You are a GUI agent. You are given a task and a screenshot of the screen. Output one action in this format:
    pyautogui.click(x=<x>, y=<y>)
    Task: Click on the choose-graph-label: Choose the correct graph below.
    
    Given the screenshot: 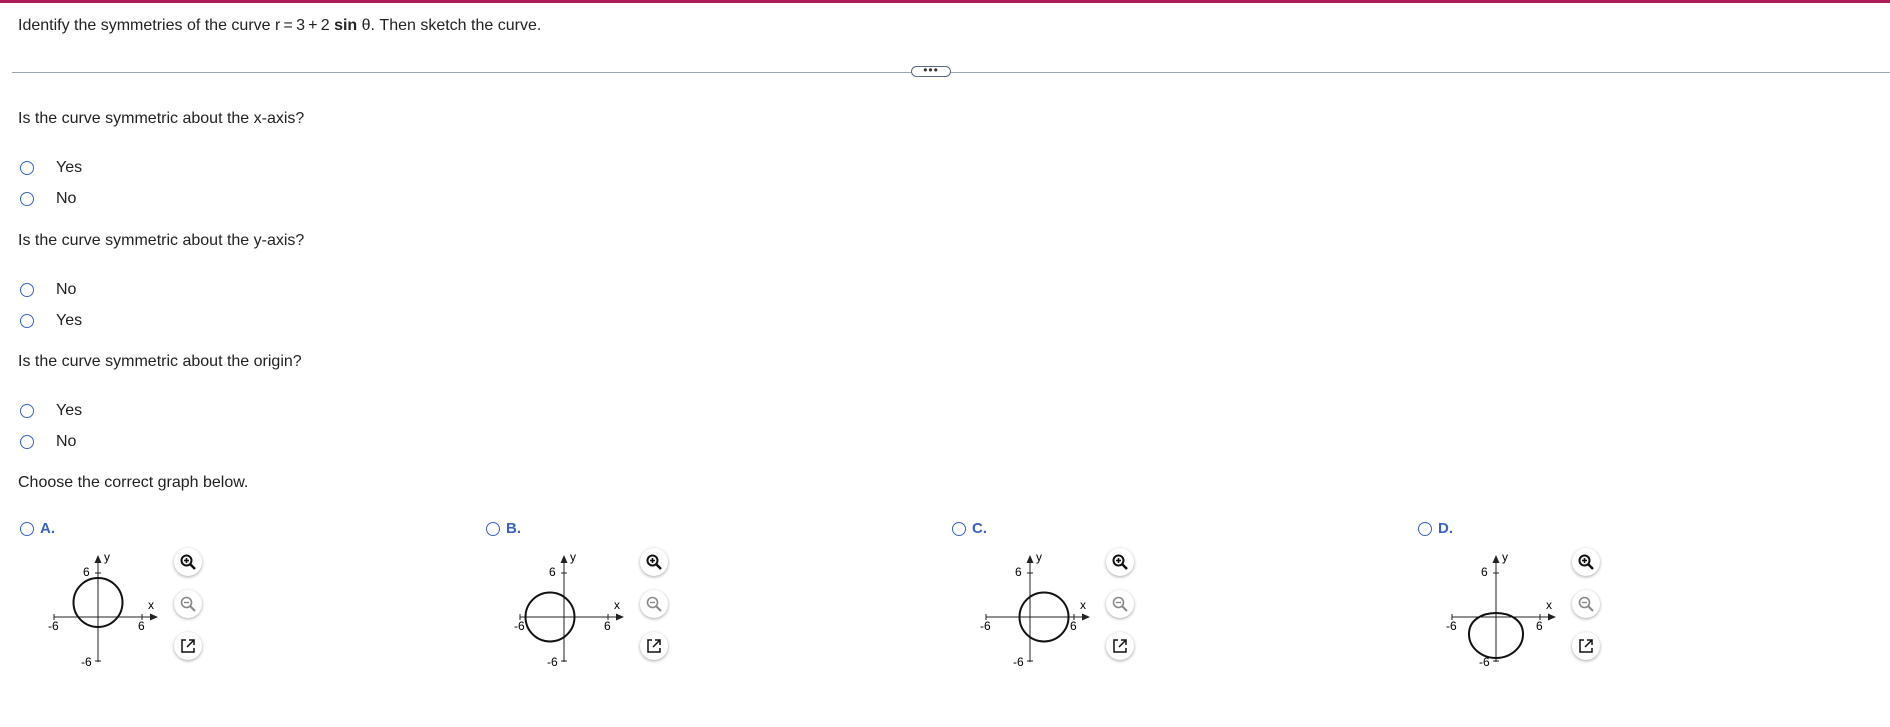 What is the action you would take?
    pyautogui.click(x=133, y=482)
    